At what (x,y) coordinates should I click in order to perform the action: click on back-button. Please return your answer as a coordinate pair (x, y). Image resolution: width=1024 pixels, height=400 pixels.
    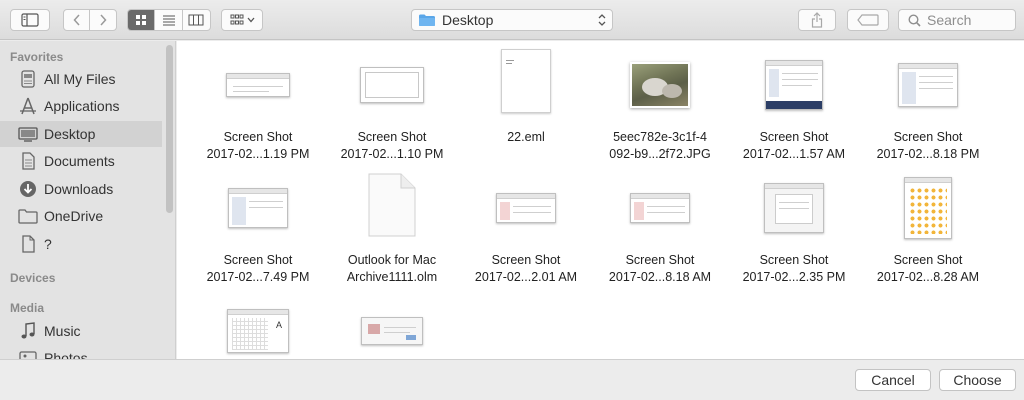
    Looking at the image, I should click on (77, 20).